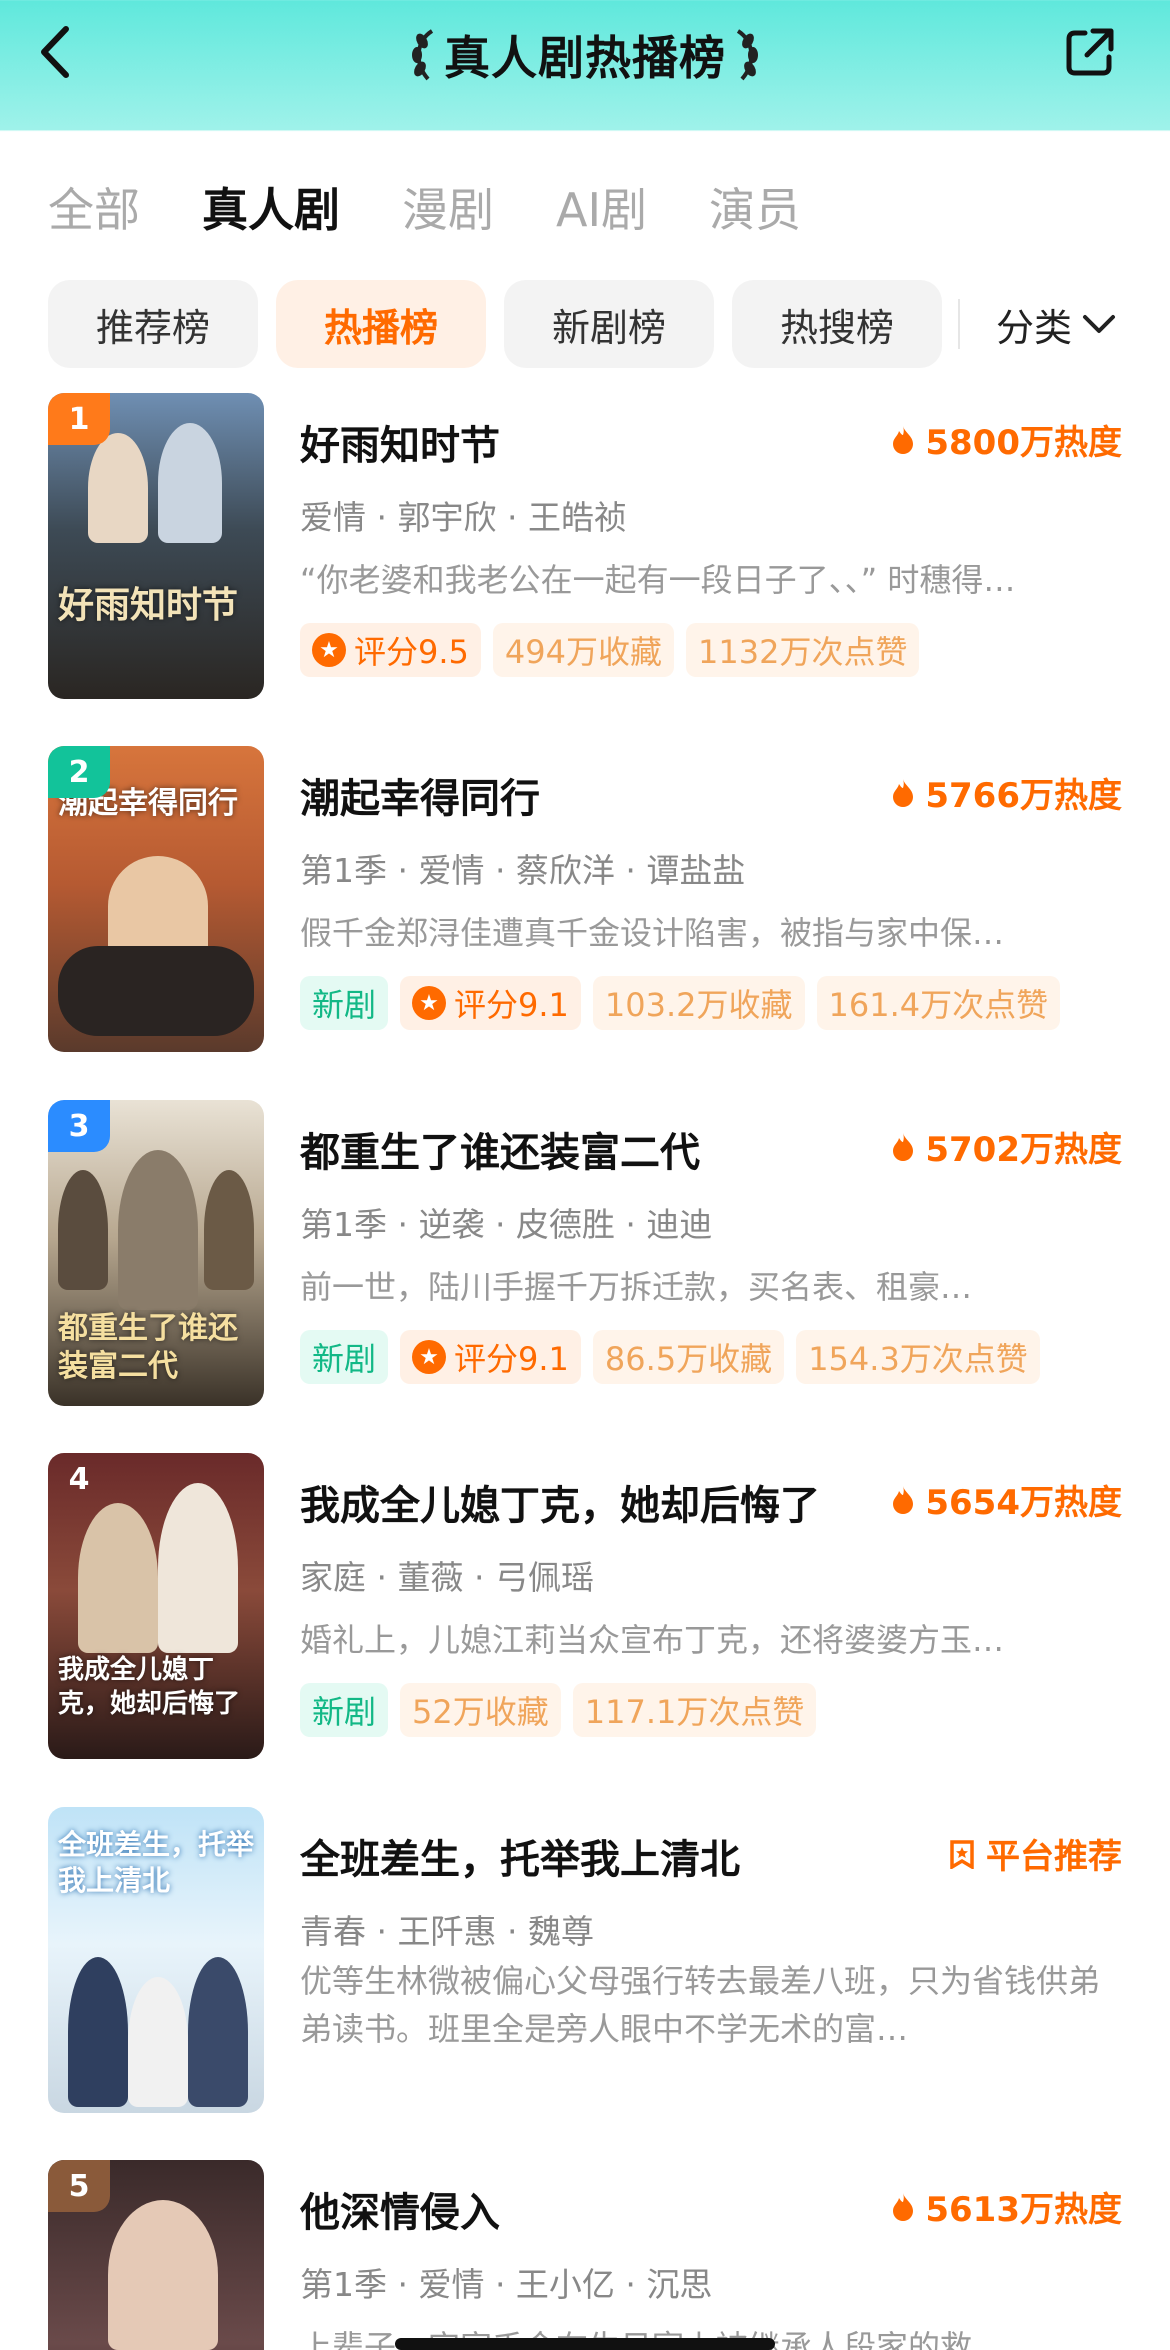  I want to click on home-indicator, so click(585, 2338).